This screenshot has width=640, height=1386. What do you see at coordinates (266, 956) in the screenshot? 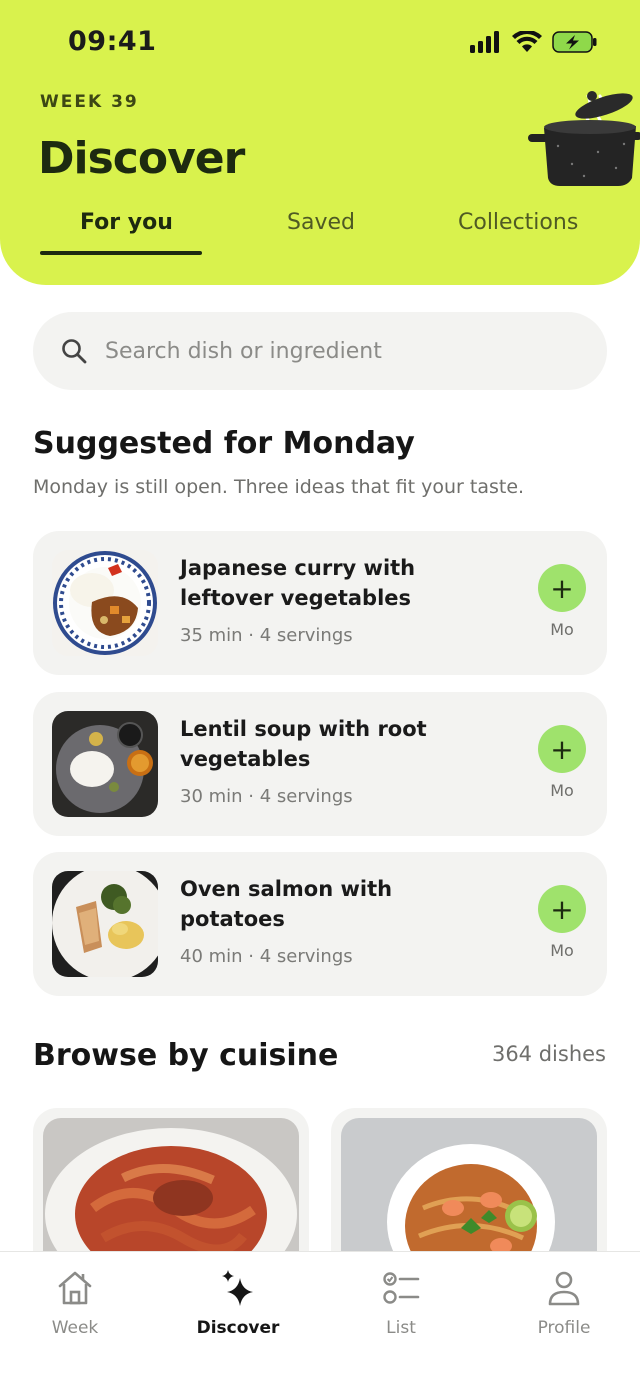
I see `recipe-meta: 40 min · 4 servings` at bounding box center [266, 956].